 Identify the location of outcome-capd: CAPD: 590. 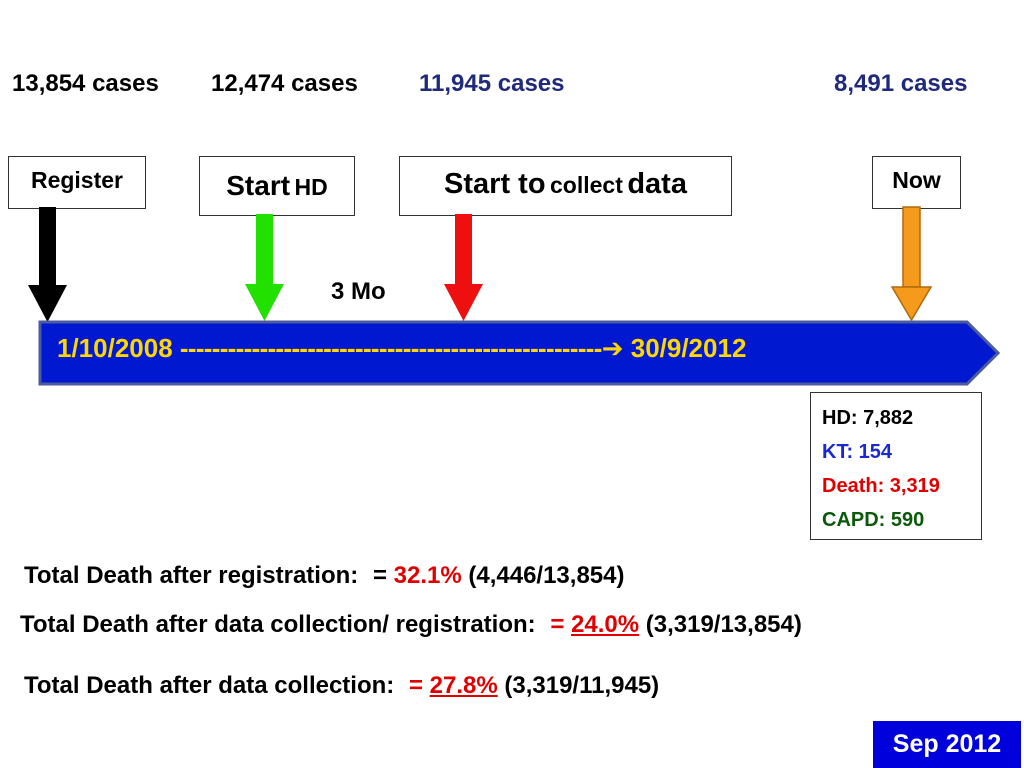
(873, 520).